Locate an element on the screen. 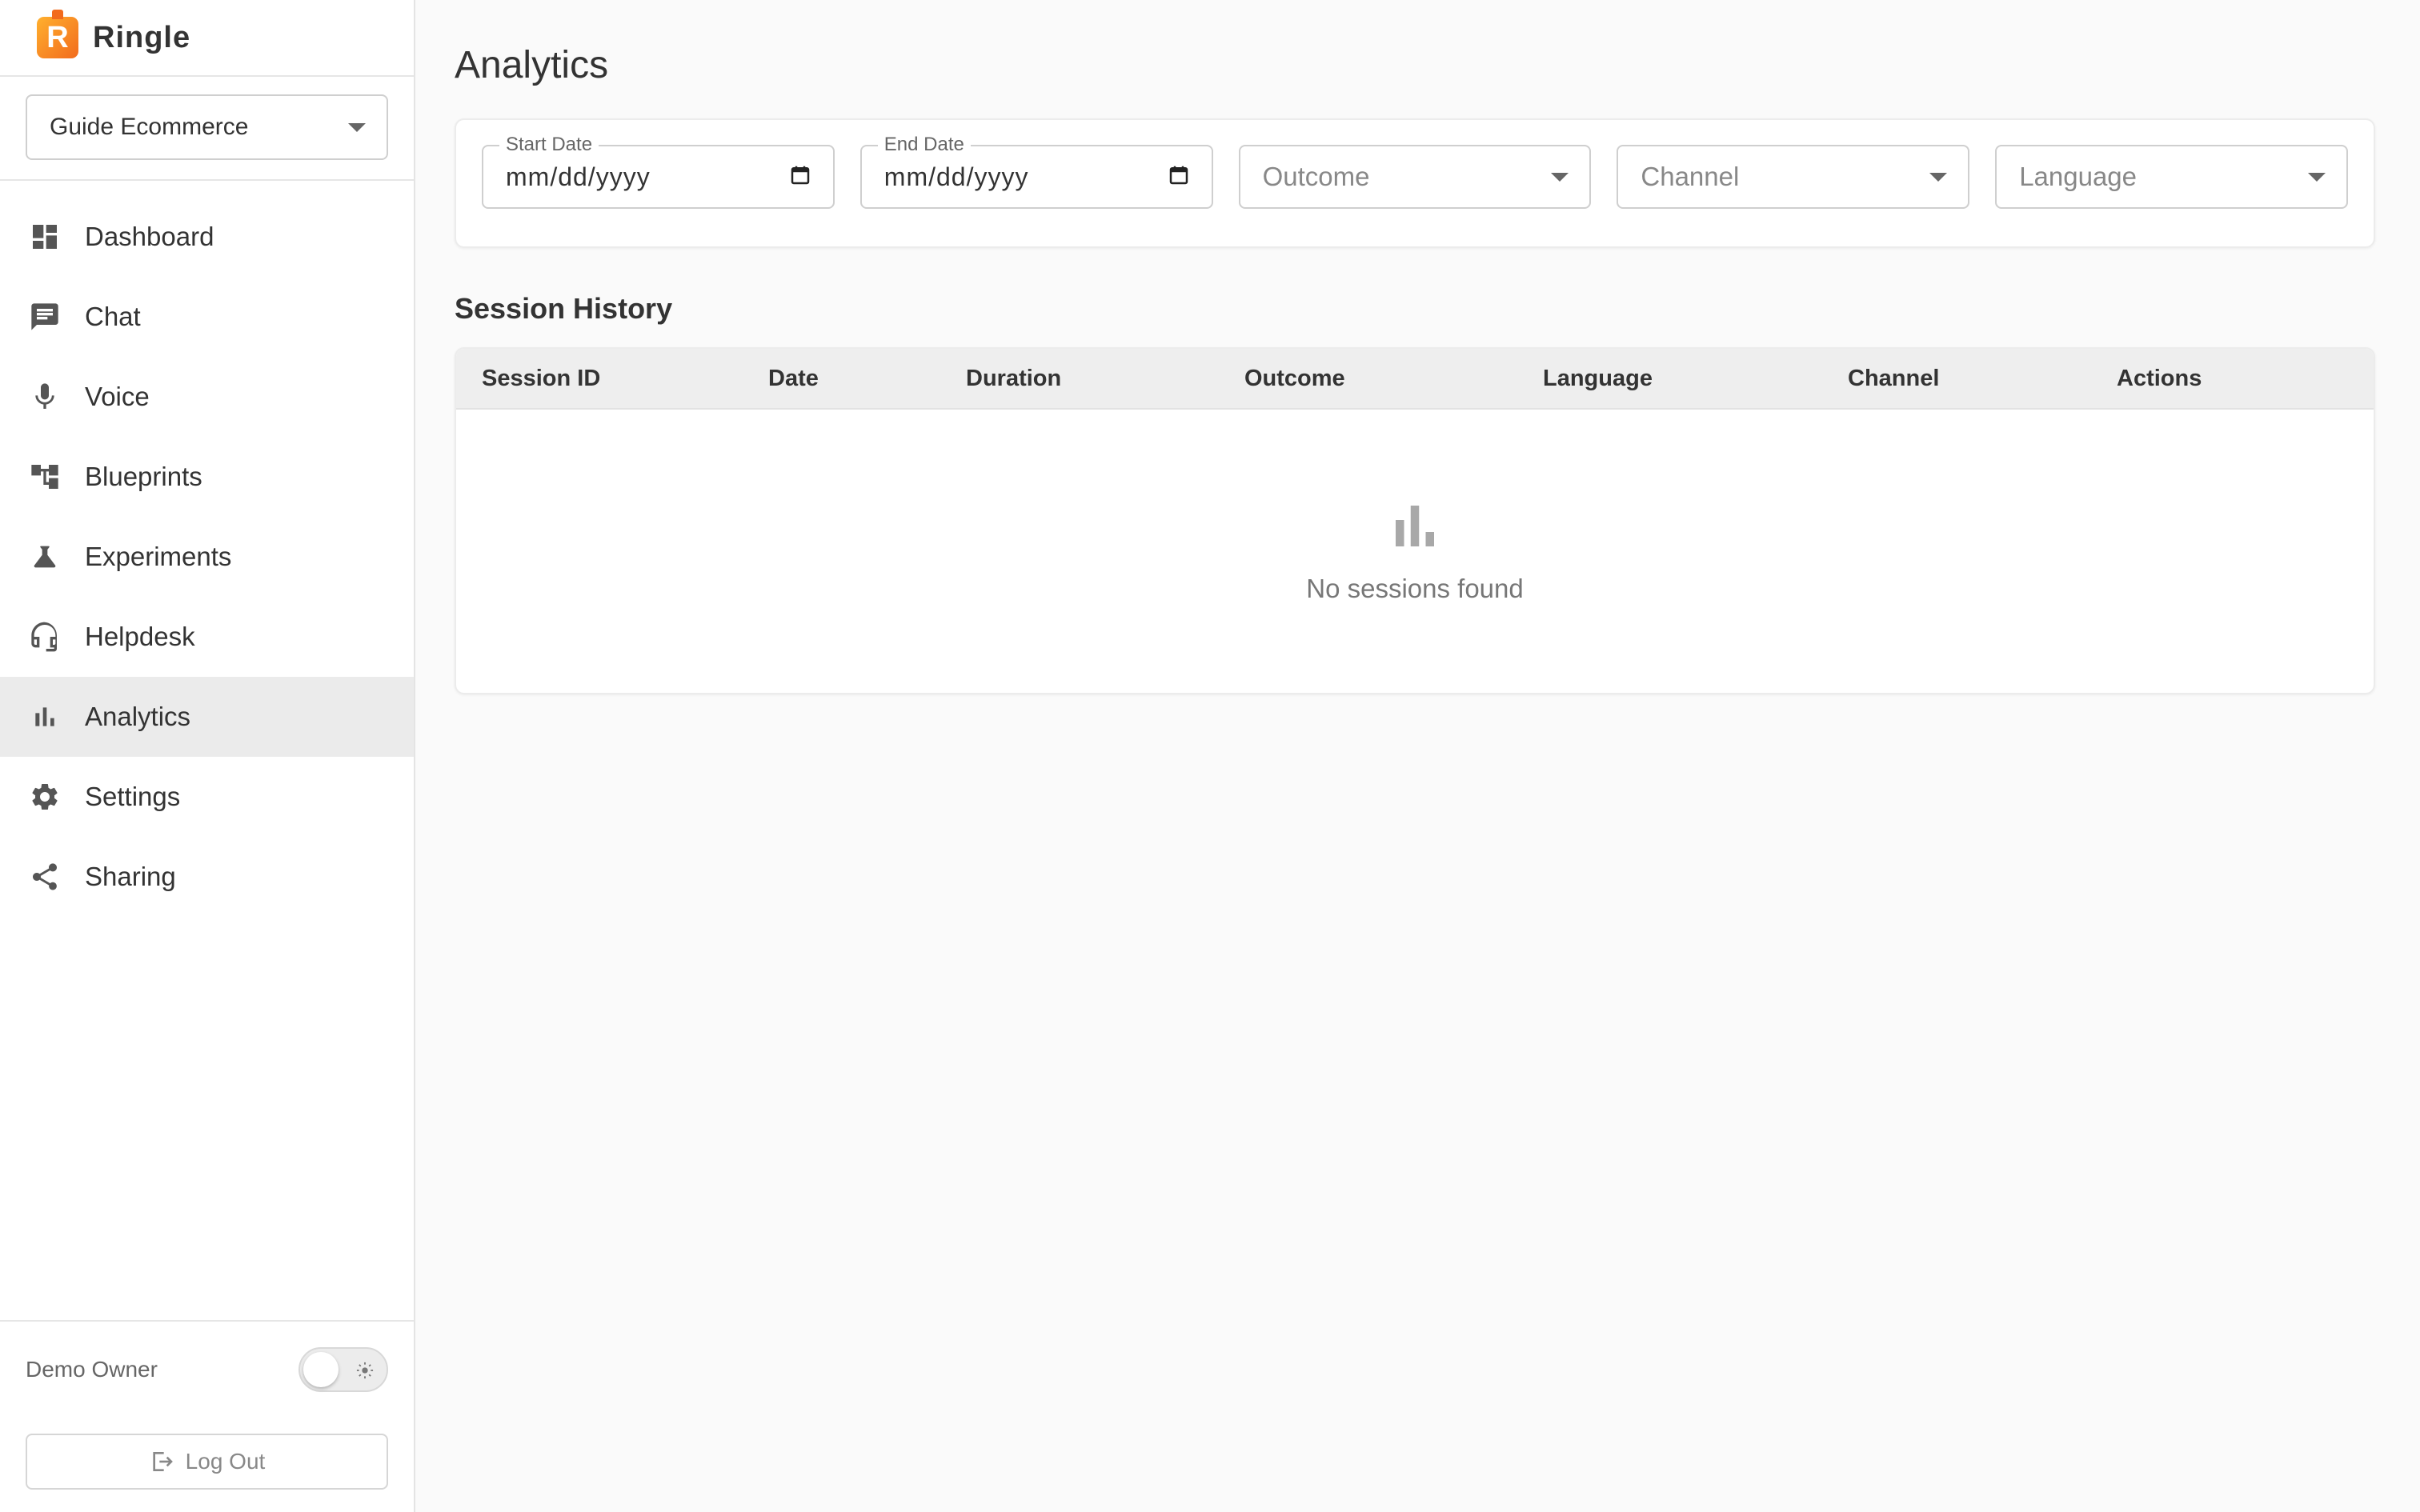 The height and width of the screenshot is (1512, 2420). project-select-value: Guide Ecommerce is located at coordinates (149, 127).